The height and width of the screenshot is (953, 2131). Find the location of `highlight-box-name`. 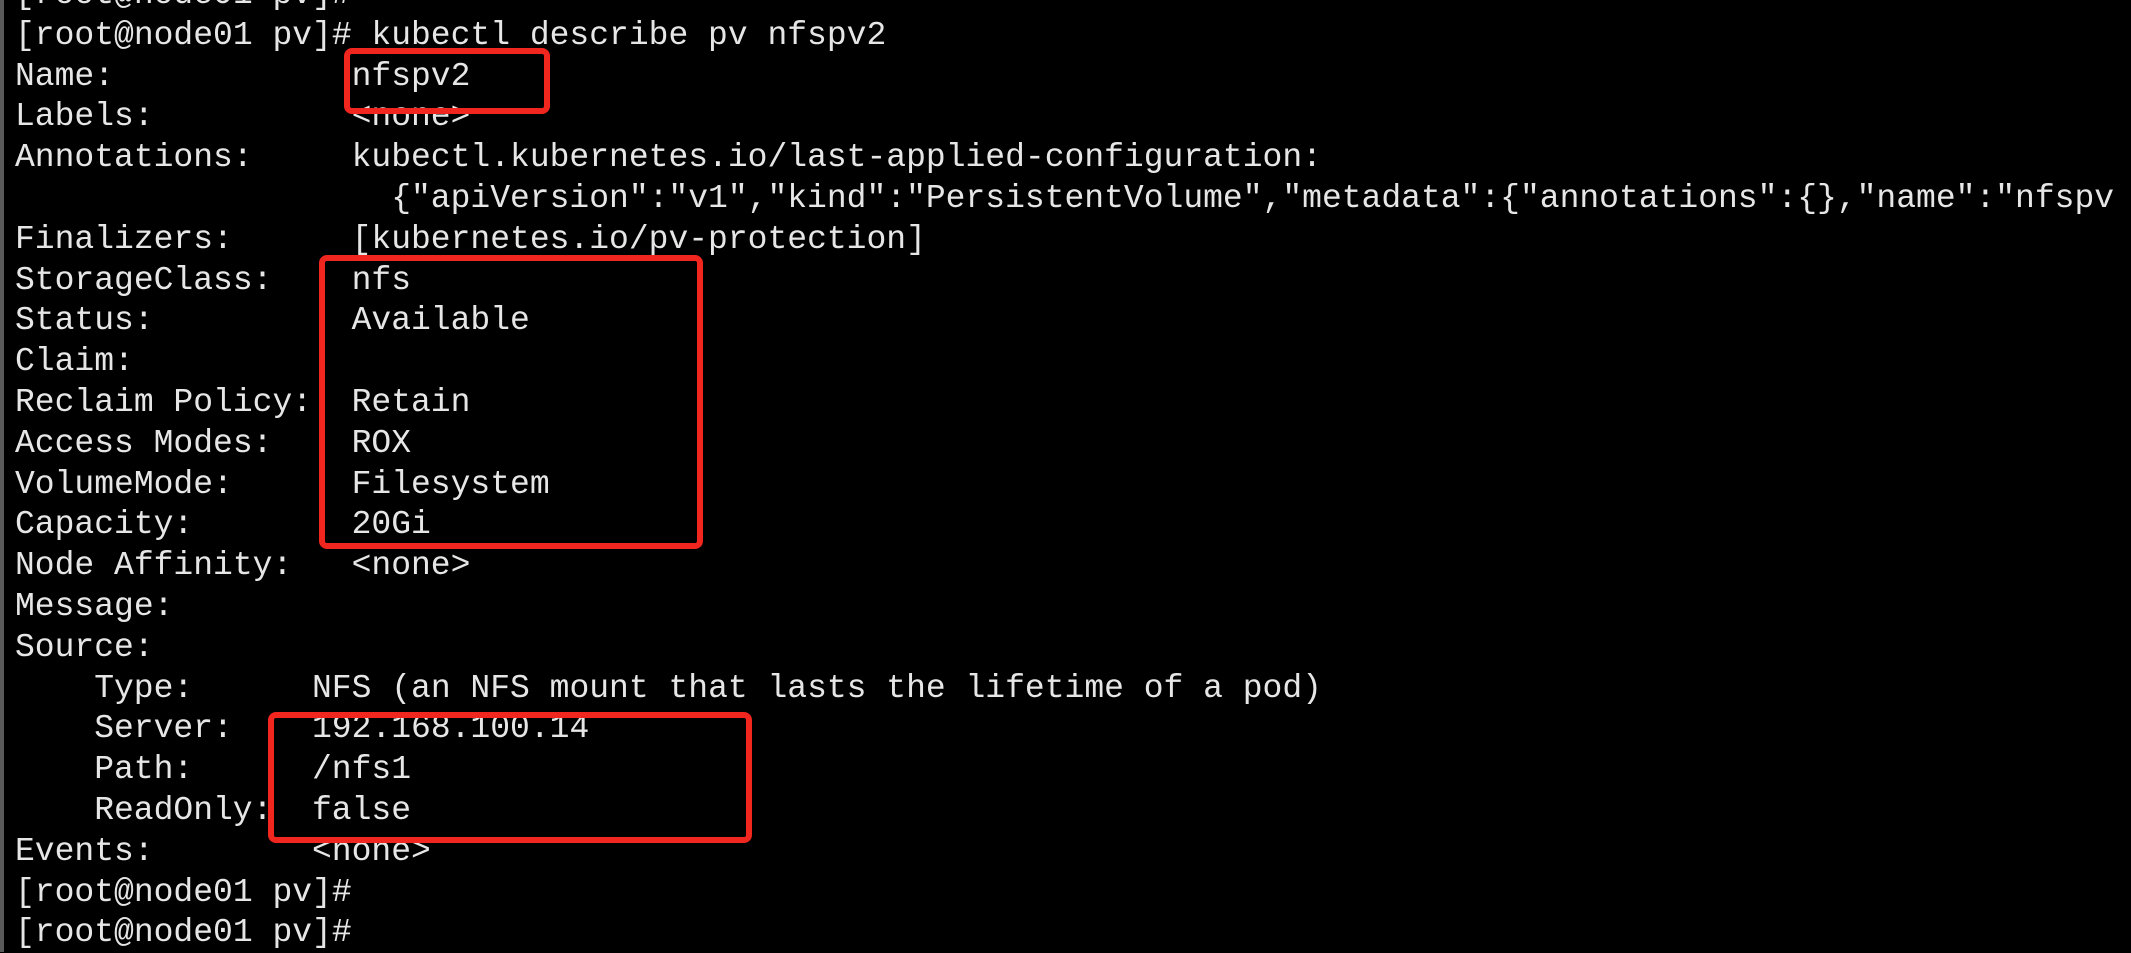

highlight-box-name is located at coordinates (447, 81).